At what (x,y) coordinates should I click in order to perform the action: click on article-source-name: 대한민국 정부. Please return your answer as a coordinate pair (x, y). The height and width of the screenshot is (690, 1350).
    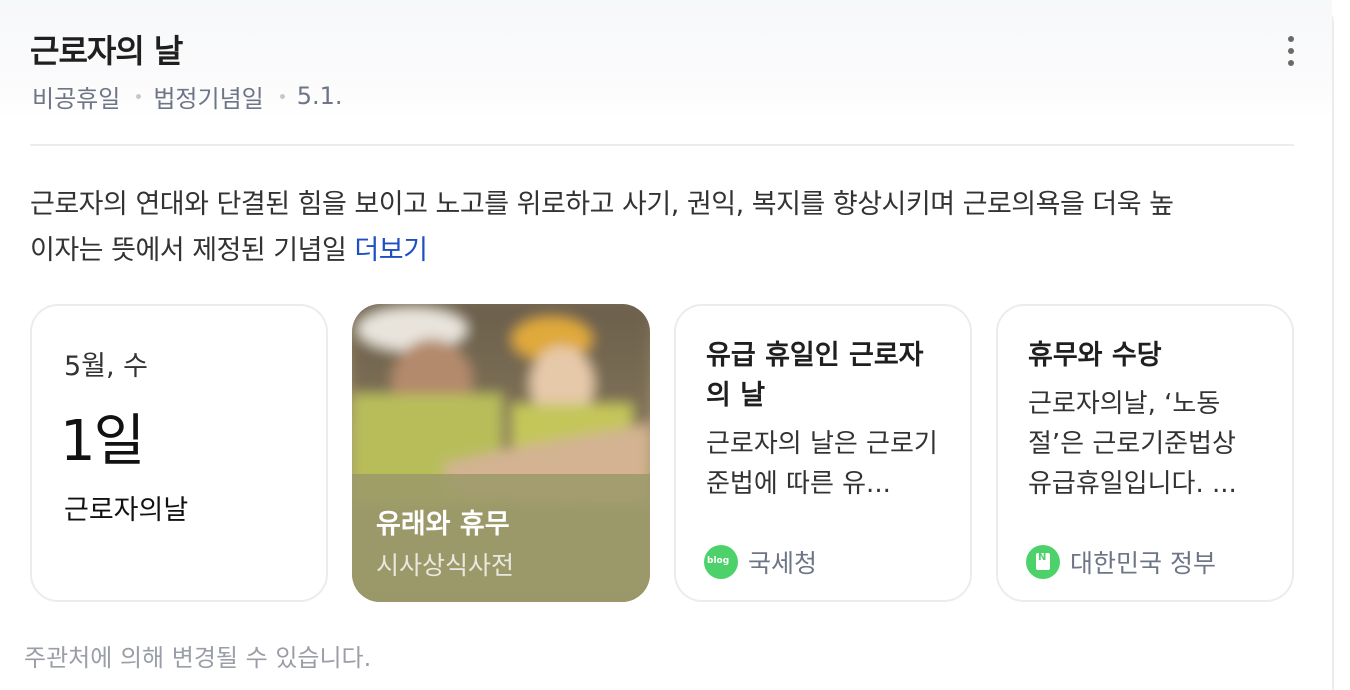
    Looking at the image, I should click on (1143, 563).